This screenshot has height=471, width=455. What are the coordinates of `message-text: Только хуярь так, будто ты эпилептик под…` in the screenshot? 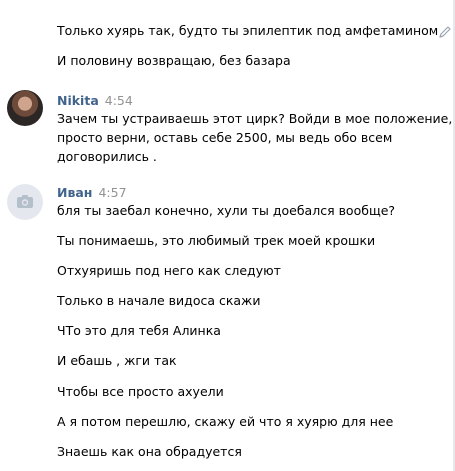 It's located at (248, 30).